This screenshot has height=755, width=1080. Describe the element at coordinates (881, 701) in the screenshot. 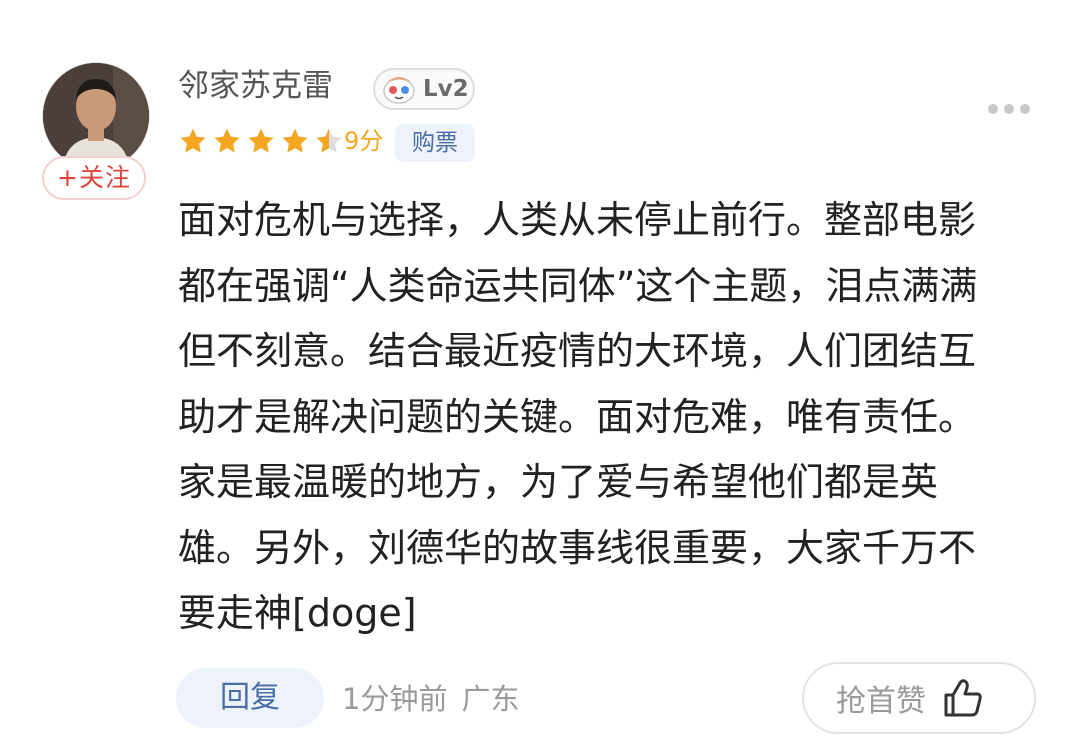

I see `like-label: 抢首赞` at that location.